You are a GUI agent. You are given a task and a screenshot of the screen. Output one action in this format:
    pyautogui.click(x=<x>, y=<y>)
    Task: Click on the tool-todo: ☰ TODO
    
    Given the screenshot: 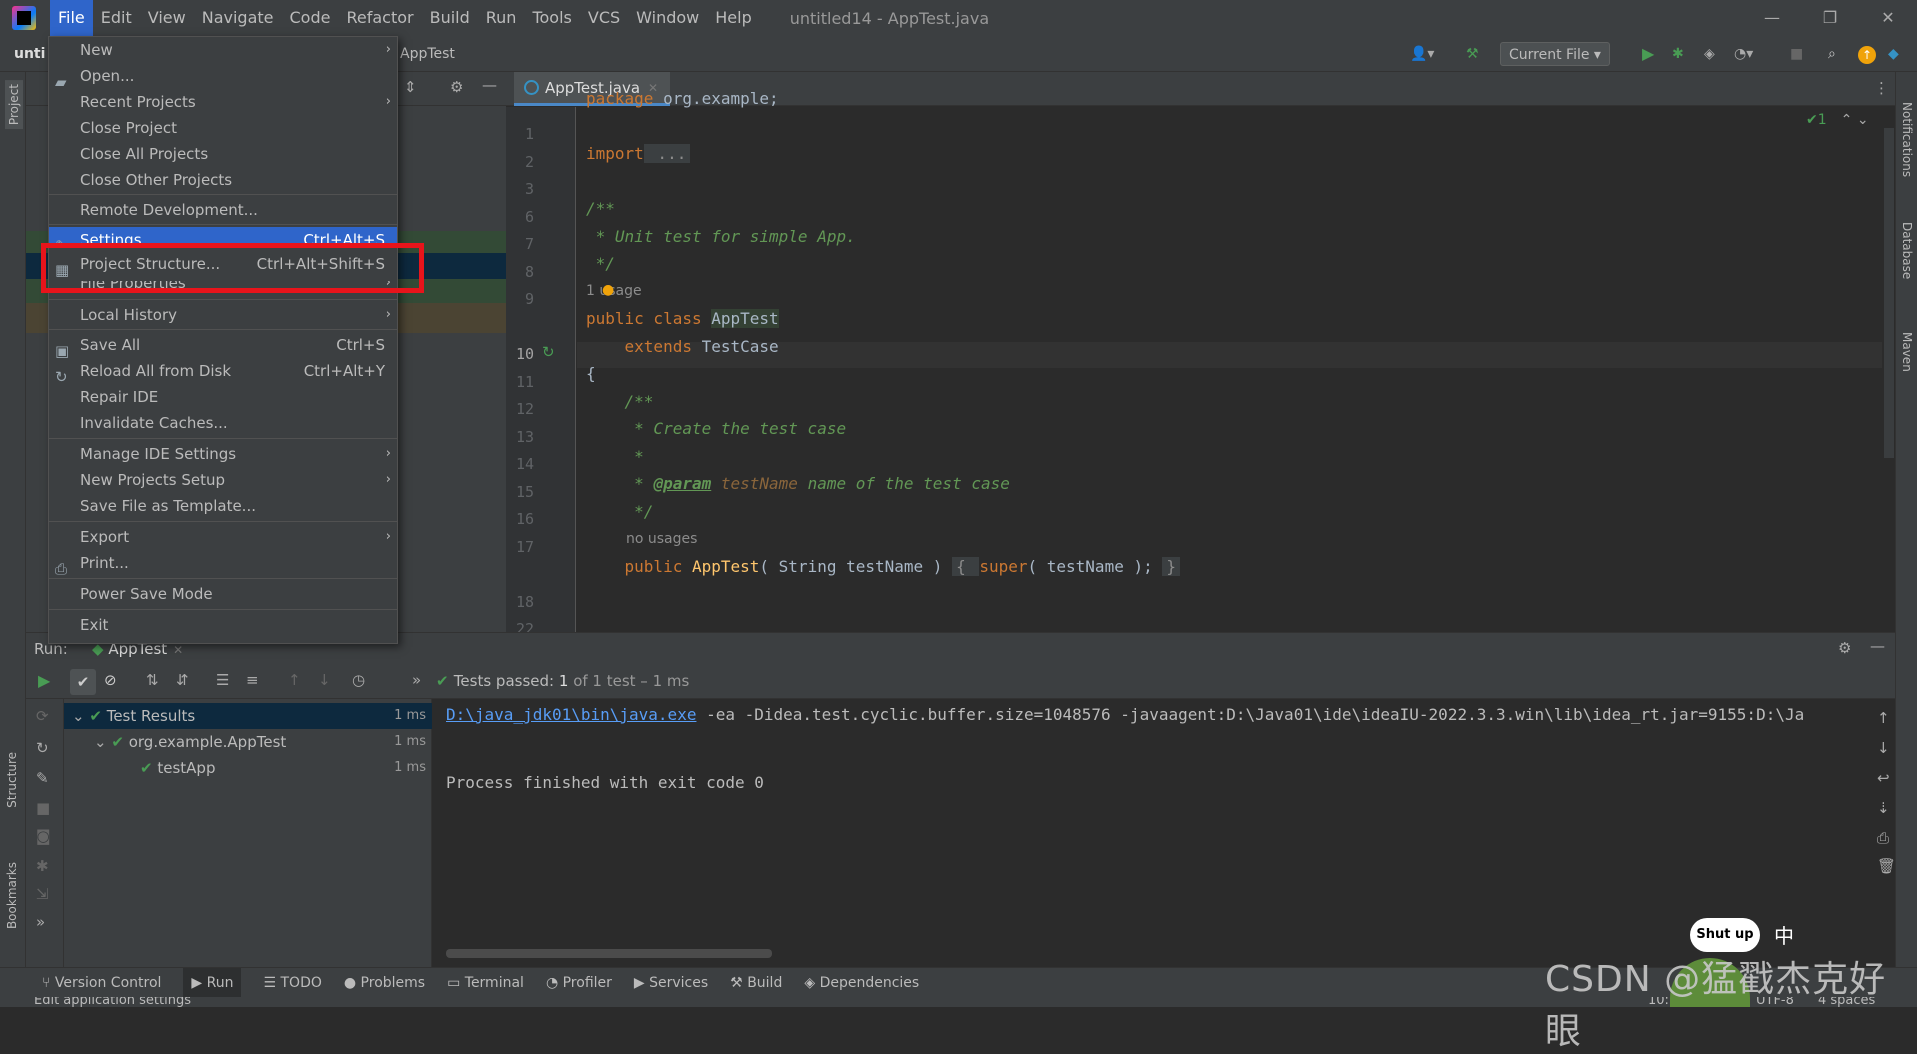 What is the action you would take?
    pyautogui.click(x=292, y=983)
    